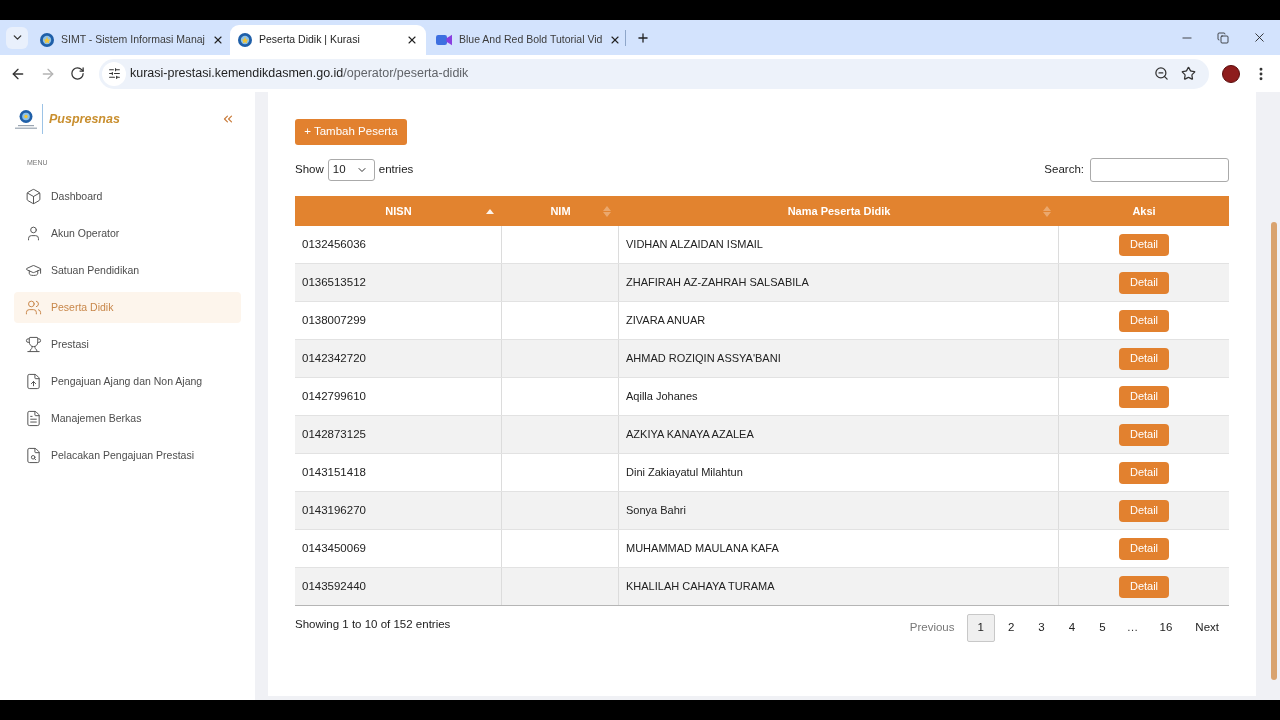 The height and width of the screenshot is (720, 1280). What do you see at coordinates (351, 170) in the screenshot?
I see `page-size-select: 10` at bounding box center [351, 170].